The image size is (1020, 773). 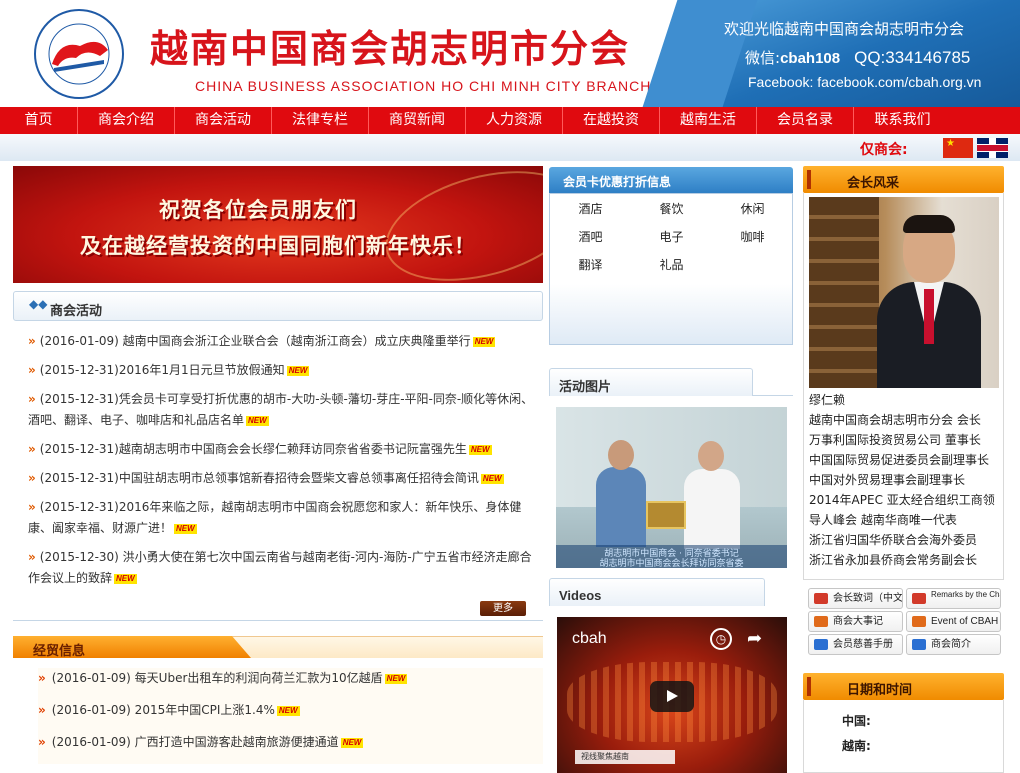 What do you see at coordinates (902, 120) in the screenshot?
I see `nav-item-contact: 联系我们` at bounding box center [902, 120].